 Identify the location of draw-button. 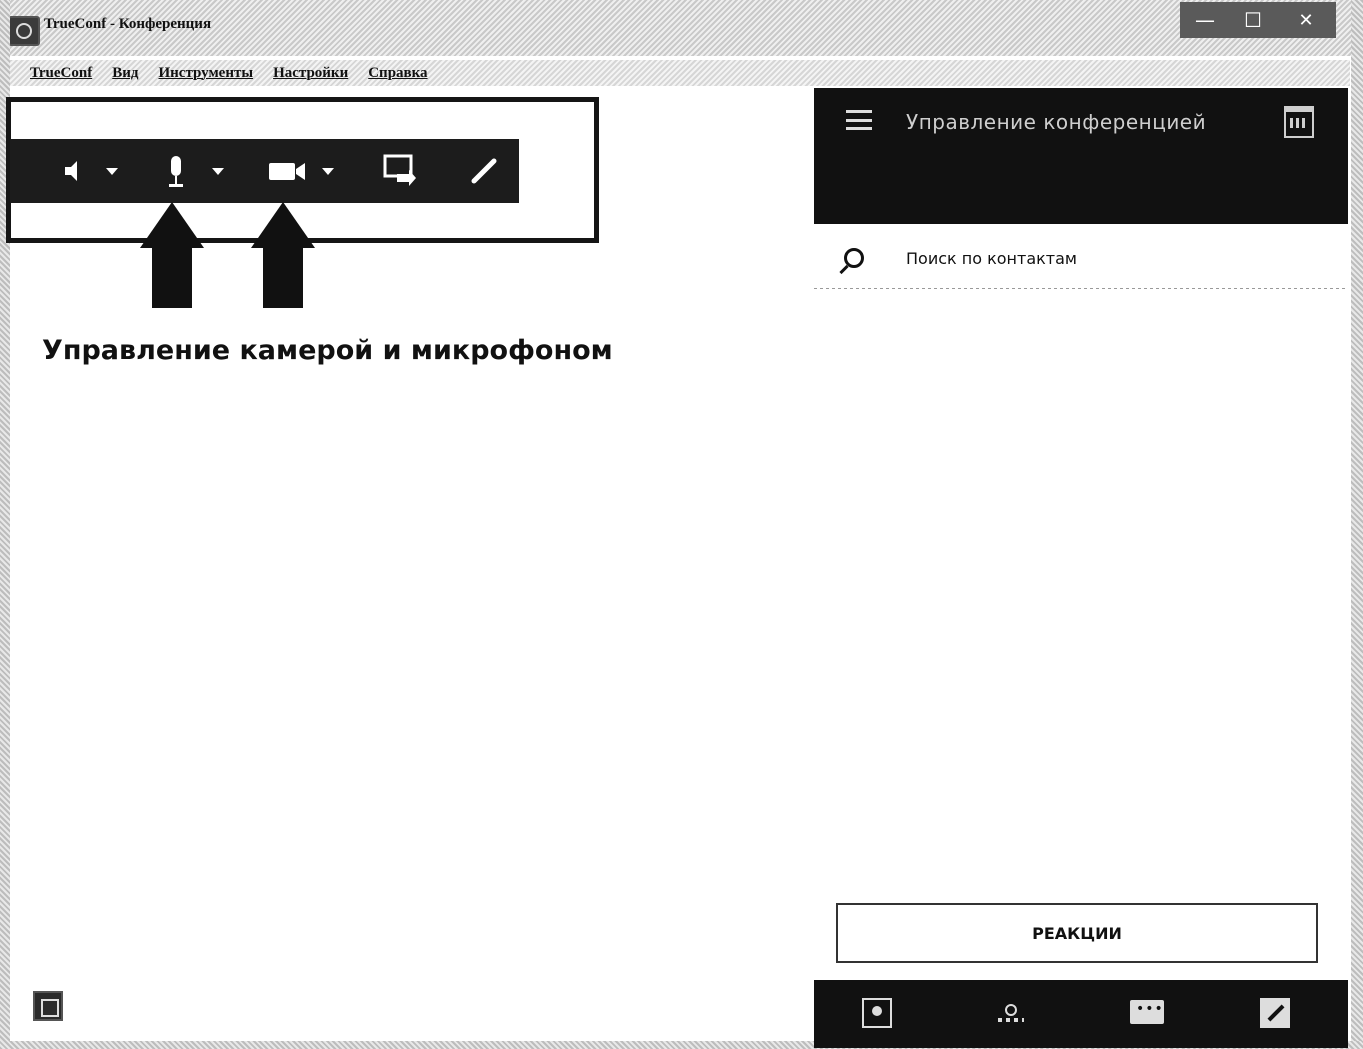
(484, 171).